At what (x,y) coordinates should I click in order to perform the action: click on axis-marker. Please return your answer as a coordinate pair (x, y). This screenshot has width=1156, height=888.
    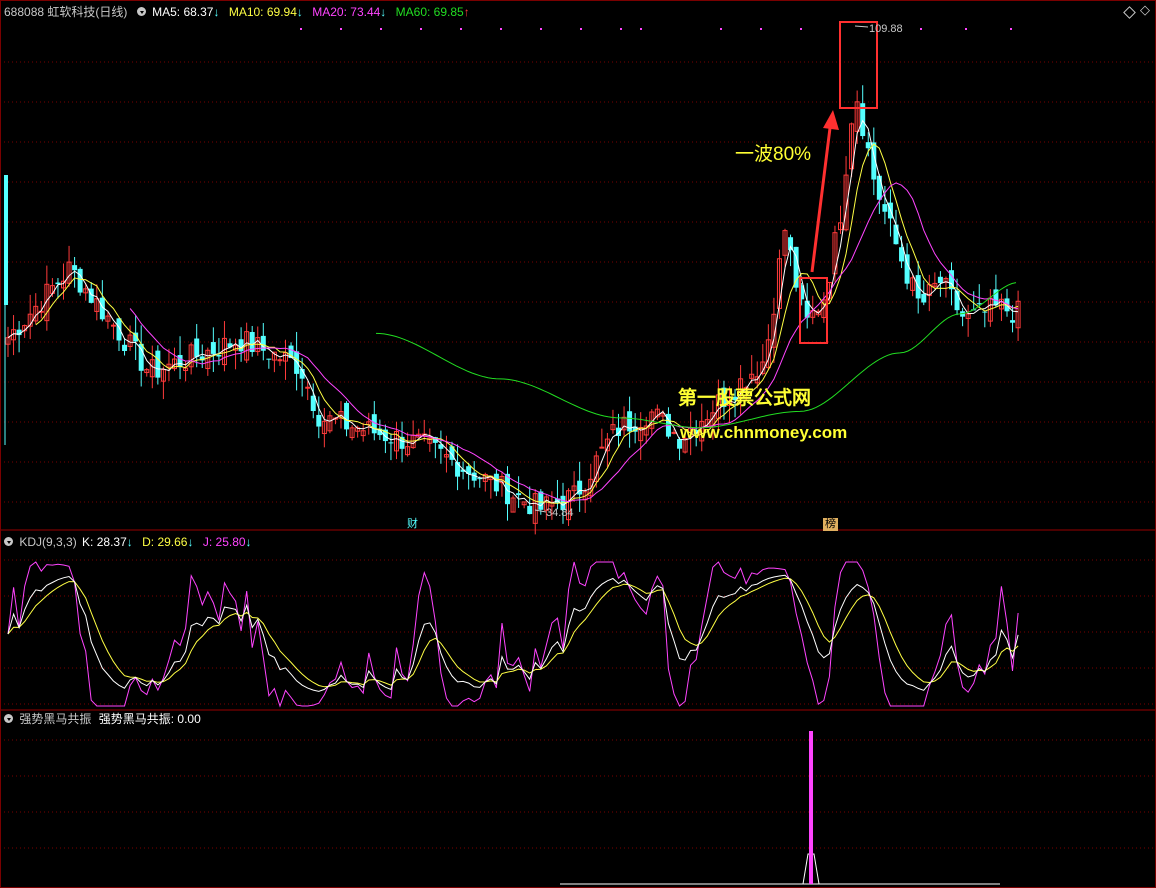
    Looking at the image, I should click on (6, 240).